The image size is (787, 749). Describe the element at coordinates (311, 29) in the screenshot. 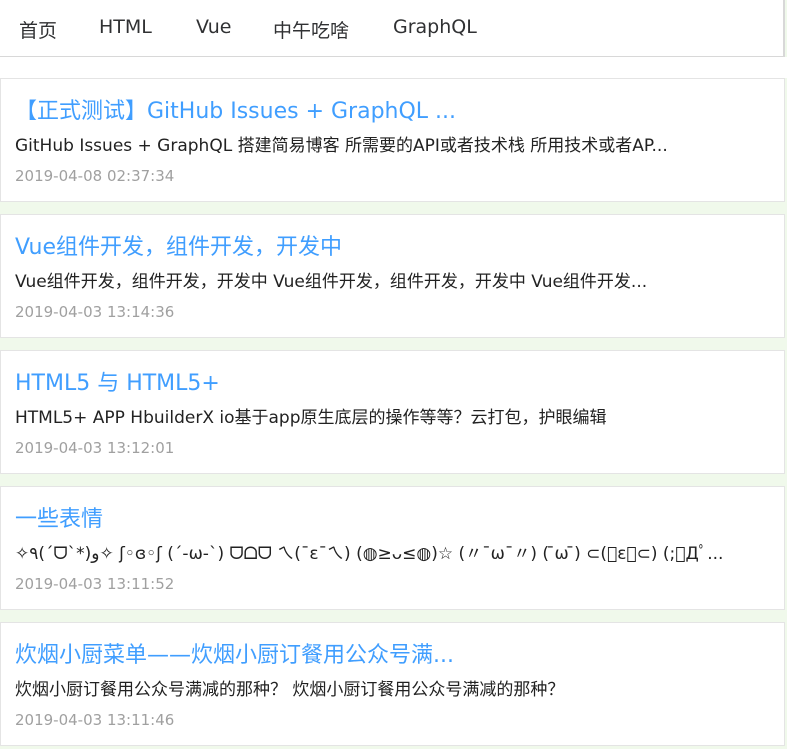

I see `nav-item-lunch: 中午吃啥` at that location.